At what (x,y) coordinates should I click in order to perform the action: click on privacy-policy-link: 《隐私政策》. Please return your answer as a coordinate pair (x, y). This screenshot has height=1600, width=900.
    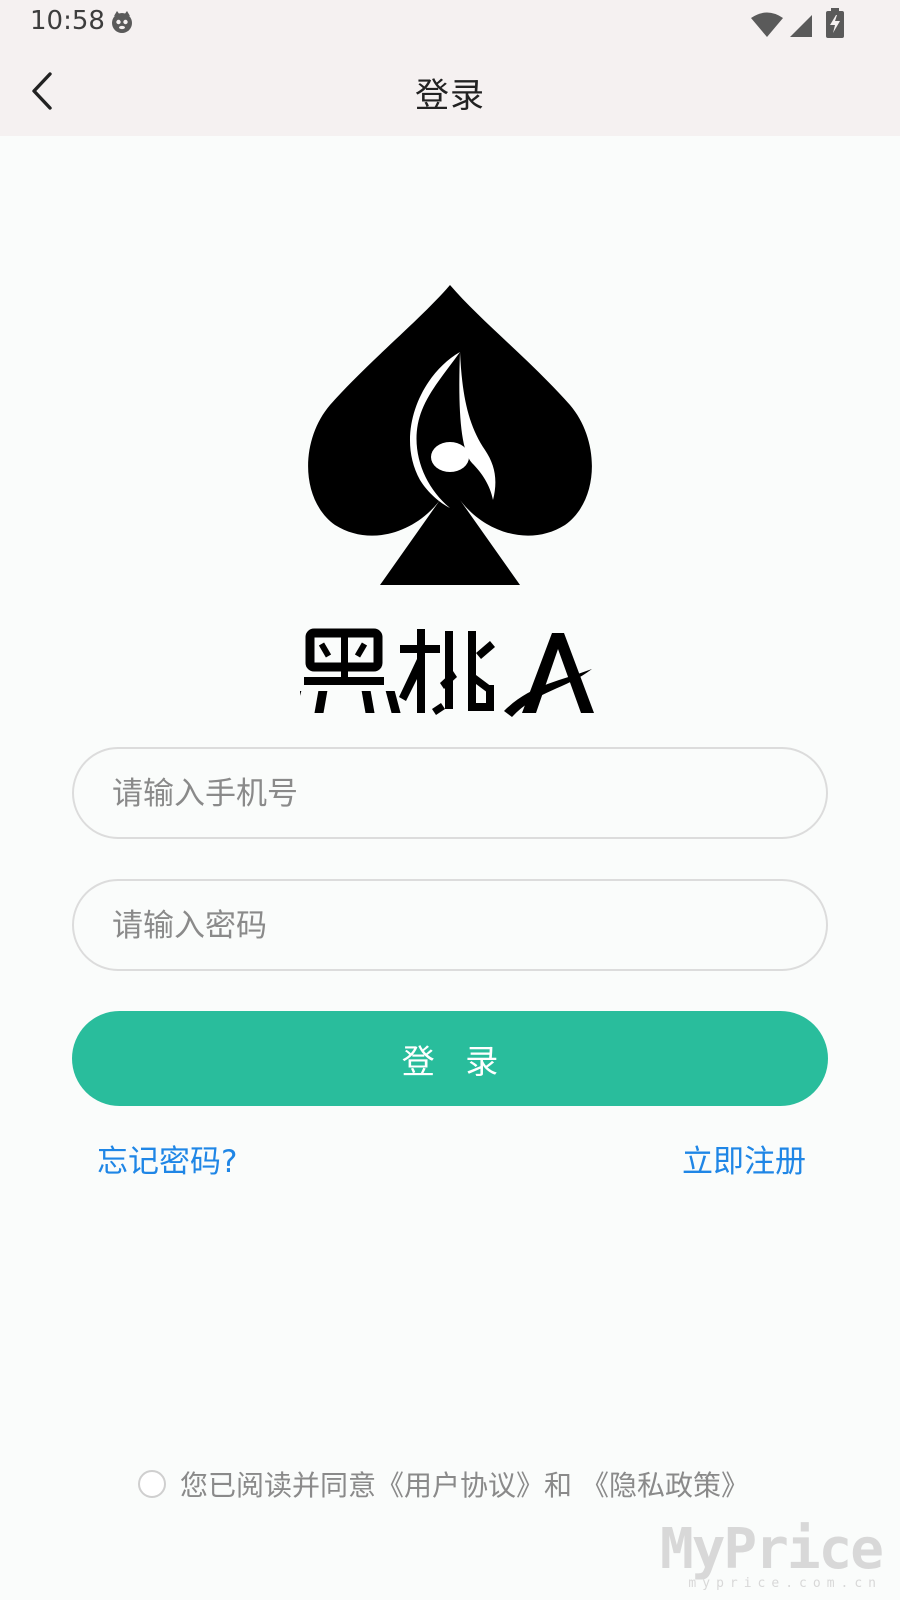
    Looking at the image, I should click on (665, 1485).